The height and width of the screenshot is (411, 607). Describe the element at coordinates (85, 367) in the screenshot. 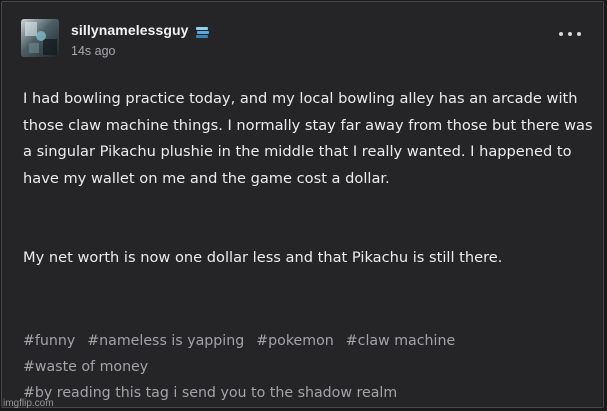

I see `tag-link: #waste of money` at that location.